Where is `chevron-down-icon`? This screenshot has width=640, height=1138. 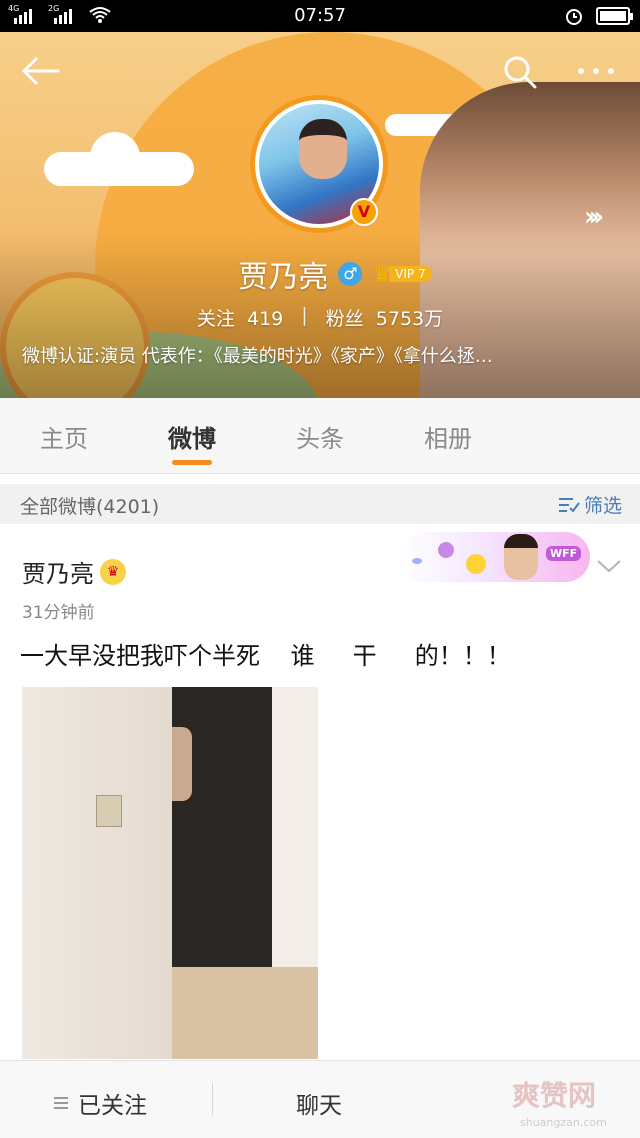
chevron-down-icon is located at coordinates (609, 566).